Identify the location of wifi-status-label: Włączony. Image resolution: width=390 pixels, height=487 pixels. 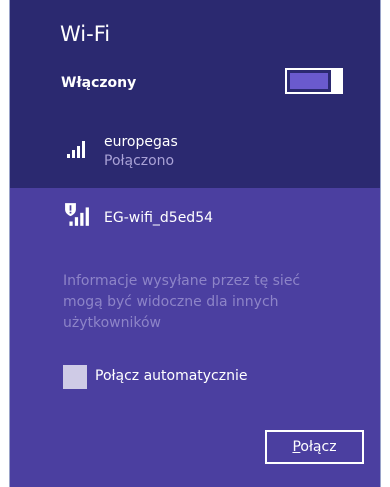
(99, 83).